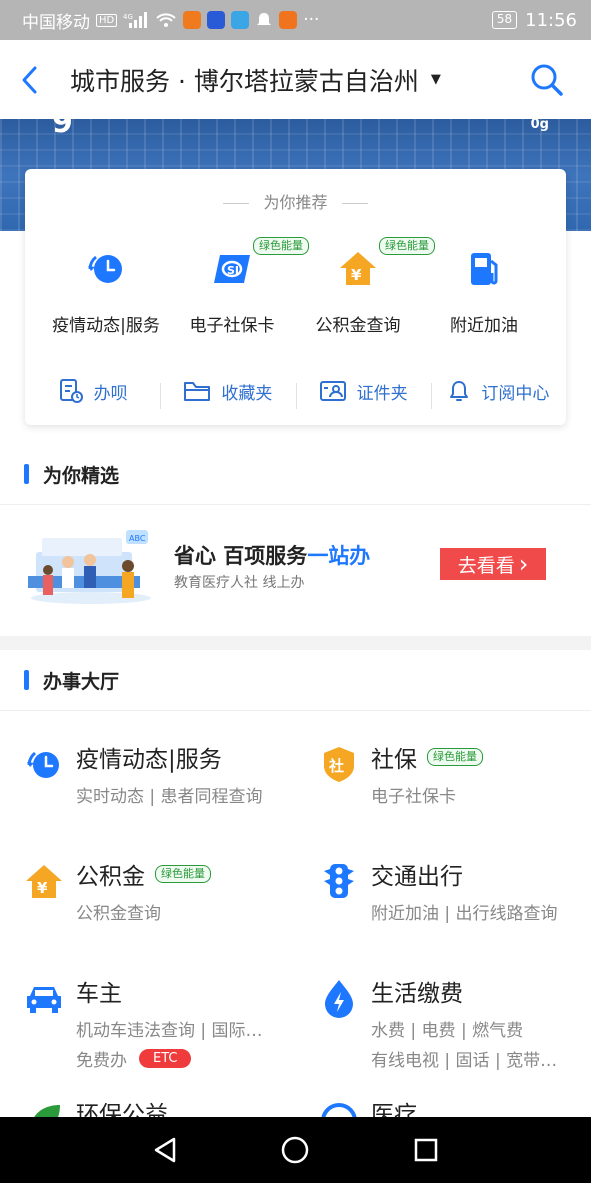 The width and height of the screenshot is (591, 1183). Describe the element at coordinates (232, 269) in the screenshot. I see `social-security-card-icon: SI` at that location.